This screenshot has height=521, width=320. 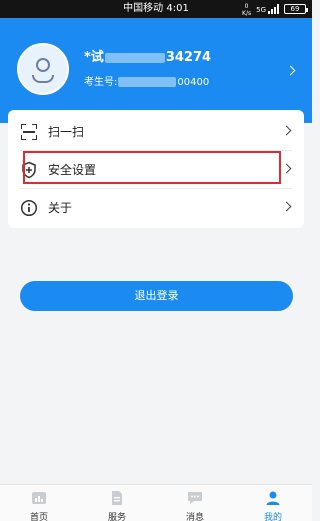 I want to click on tab-home: 首页, so click(x=39, y=503).